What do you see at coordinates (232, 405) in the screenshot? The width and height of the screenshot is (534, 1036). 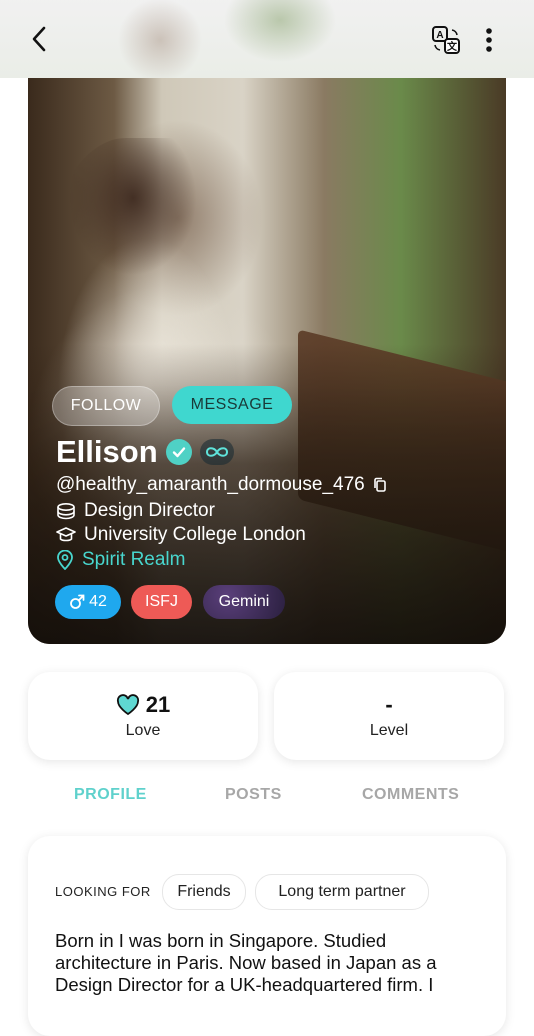 I see `message-button: MESSAGE` at bounding box center [232, 405].